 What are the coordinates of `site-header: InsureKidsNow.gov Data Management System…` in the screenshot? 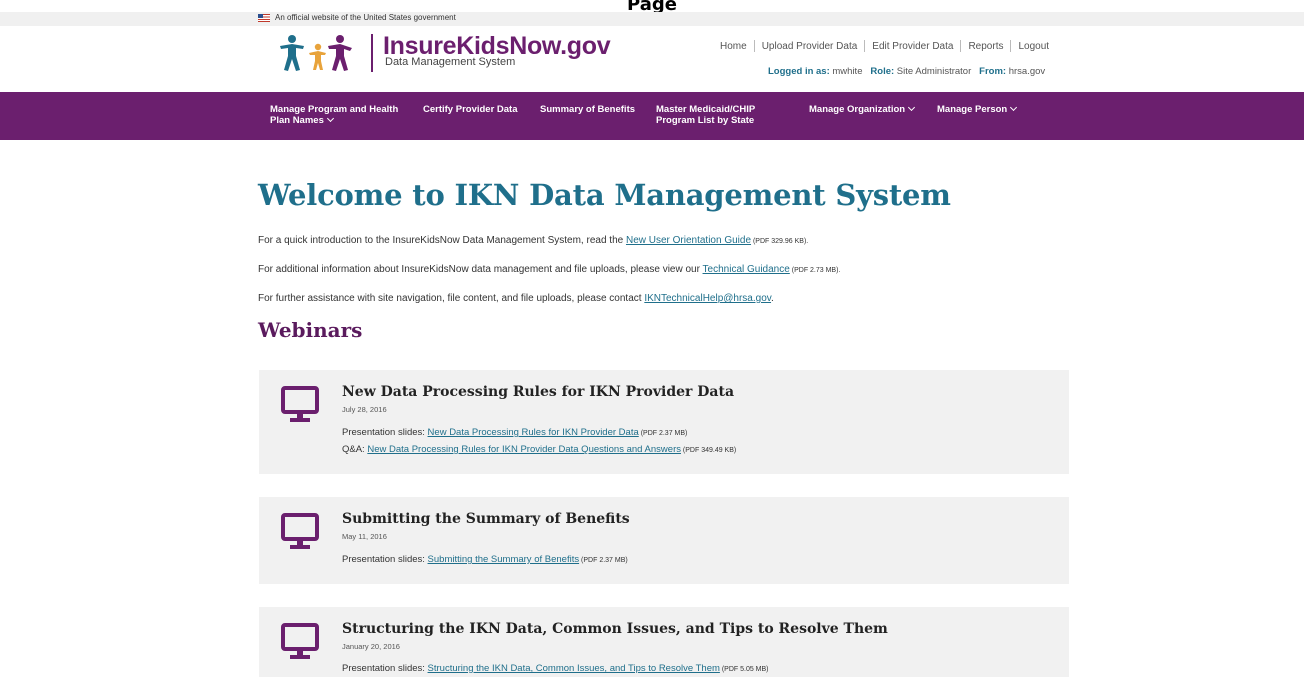 It's located at (652, 59).